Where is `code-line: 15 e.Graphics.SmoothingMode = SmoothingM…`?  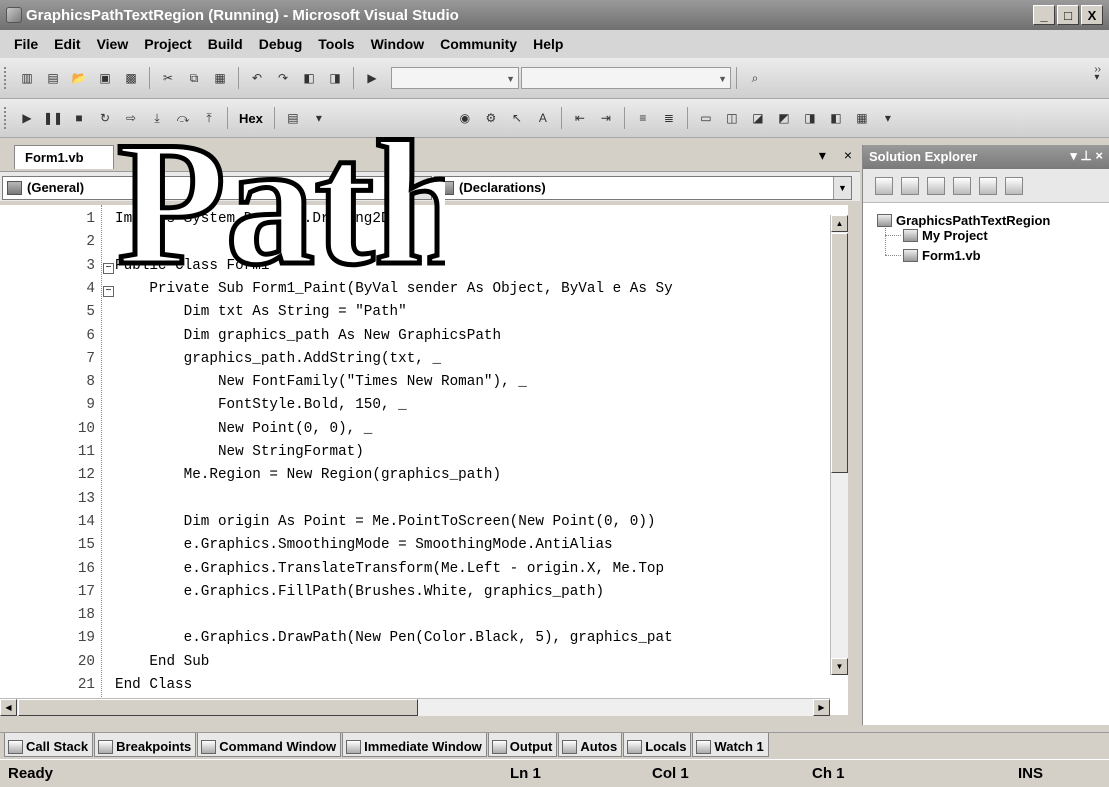
code-line: 15 e.Graphics.SmoothingMode = SmoothingM… is located at coordinates (424, 548).